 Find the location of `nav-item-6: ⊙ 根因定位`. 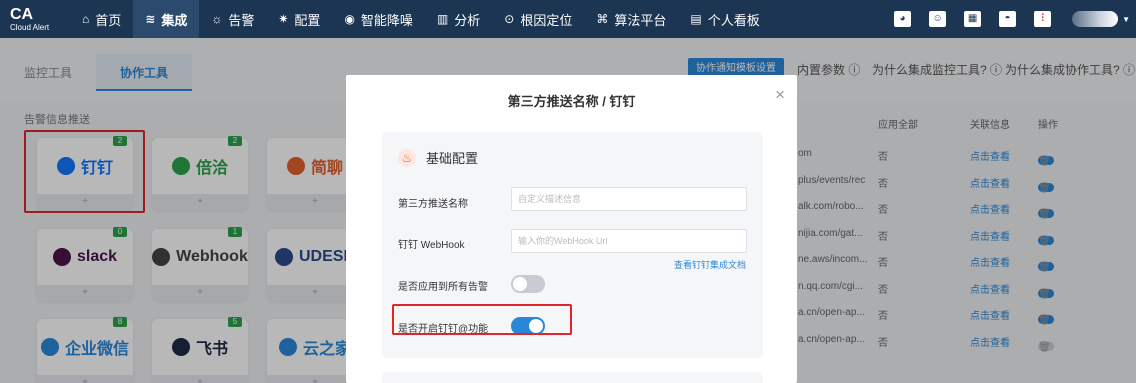

nav-item-6: ⊙ 根因定位 is located at coordinates (538, 19).